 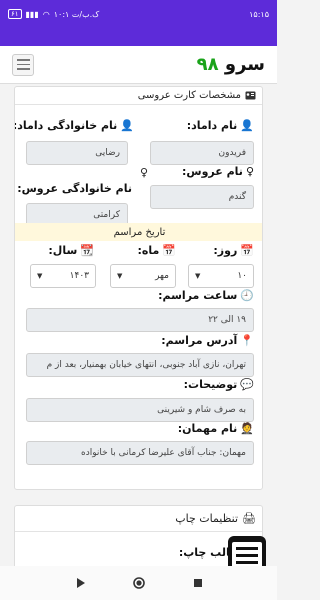 I want to click on month-label: 📅 ماه:, so click(x=156, y=250).